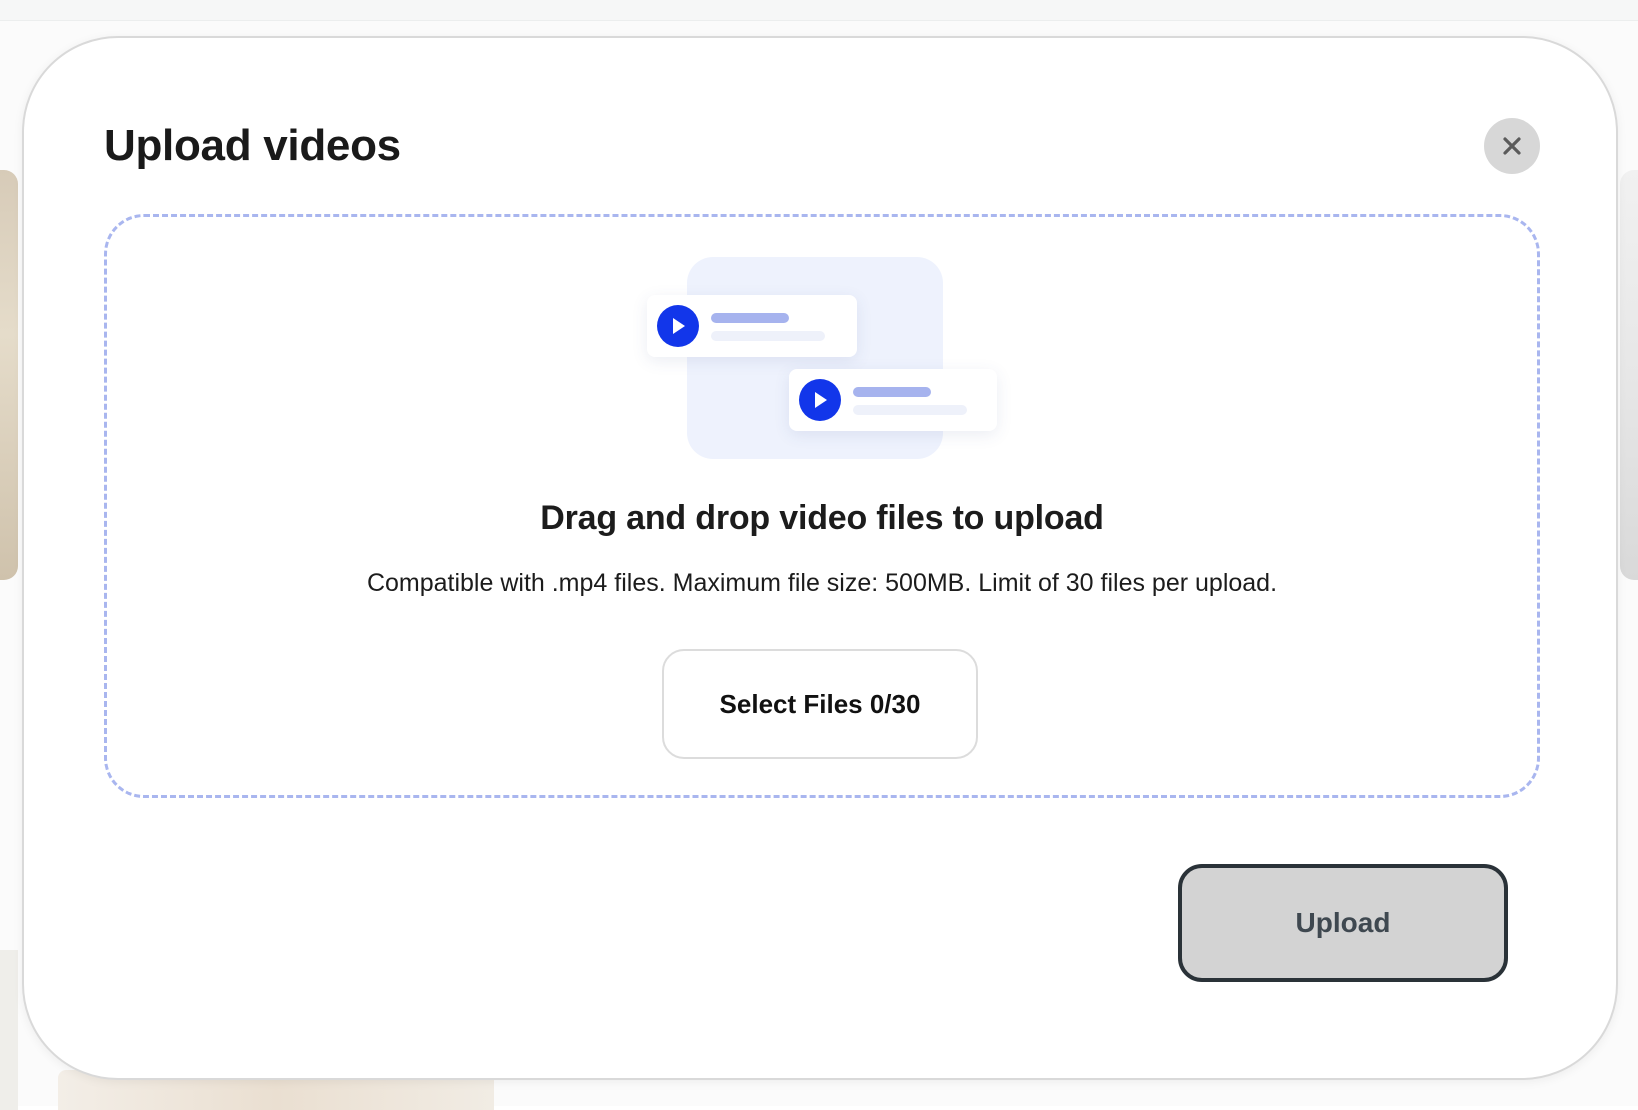 The height and width of the screenshot is (1110, 1638). Describe the element at coordinates (827, 362) in the screenshot. I see `upload-illustration` at that location.